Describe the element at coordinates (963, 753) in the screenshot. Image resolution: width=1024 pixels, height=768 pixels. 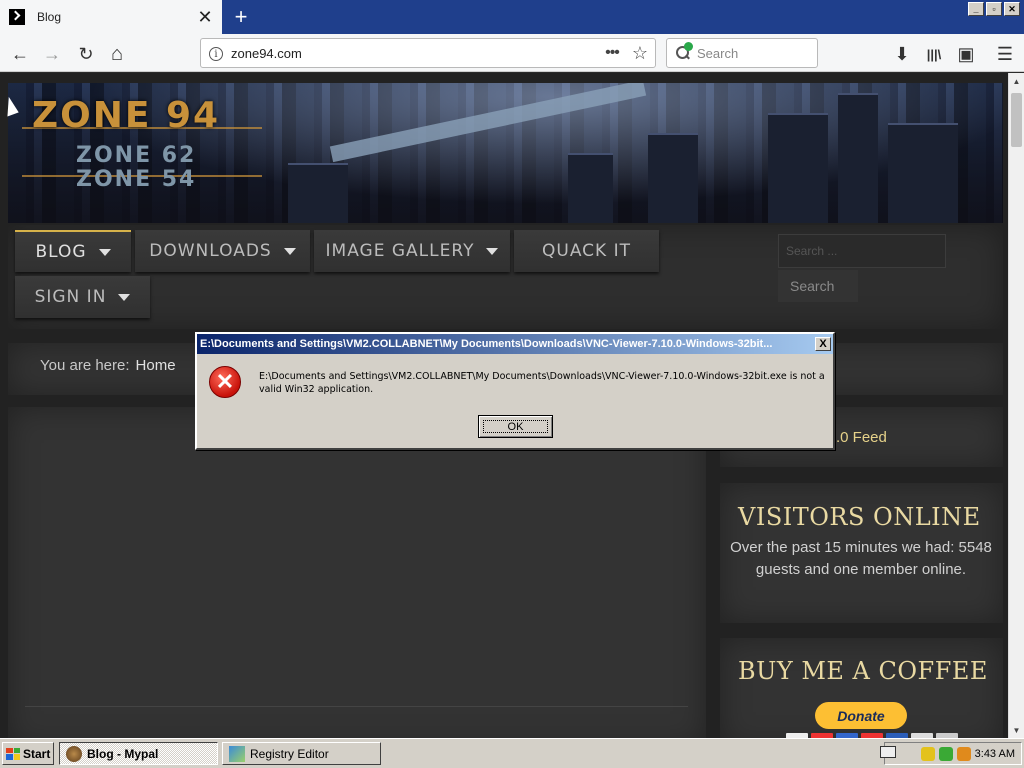
I see `magnifier-icon` at that location.